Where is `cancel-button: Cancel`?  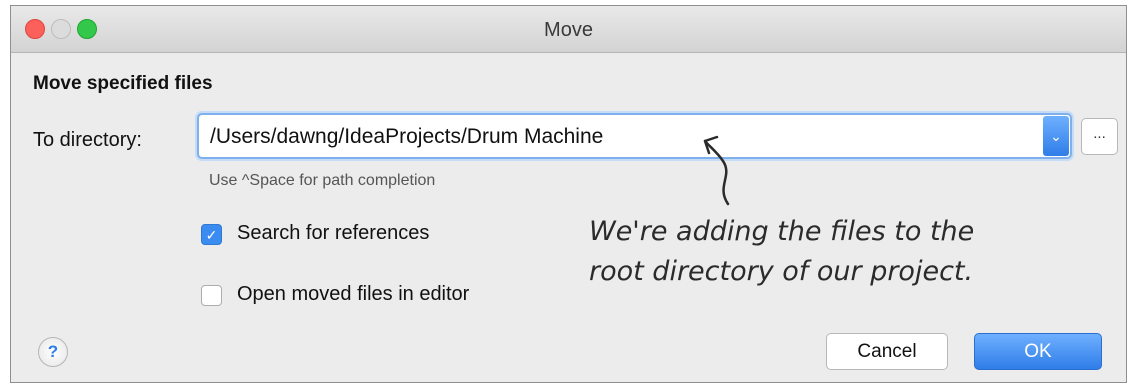 cancel-button: Cancel is located at coordinates (887, 351).